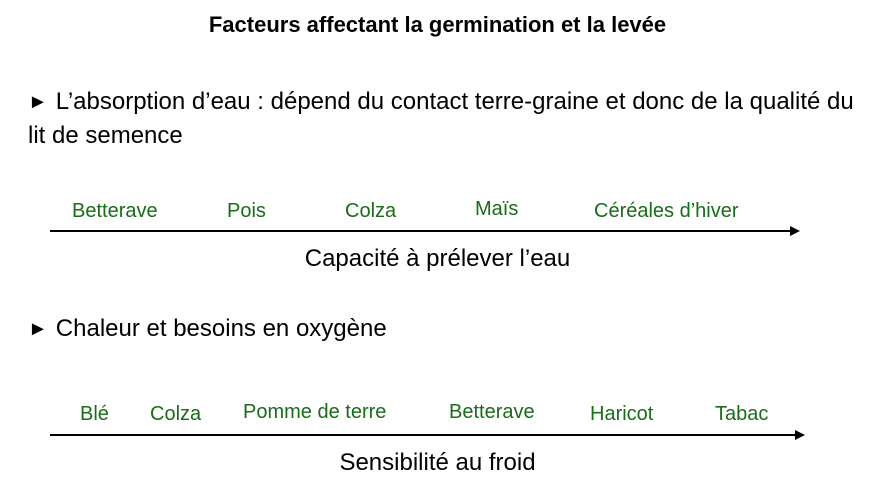 This screenshot has height=498, width=875. Describe the element at coordinates (437, 462) in the screenshot. I see `scale-caption: Sensibilité au froid` at that location.